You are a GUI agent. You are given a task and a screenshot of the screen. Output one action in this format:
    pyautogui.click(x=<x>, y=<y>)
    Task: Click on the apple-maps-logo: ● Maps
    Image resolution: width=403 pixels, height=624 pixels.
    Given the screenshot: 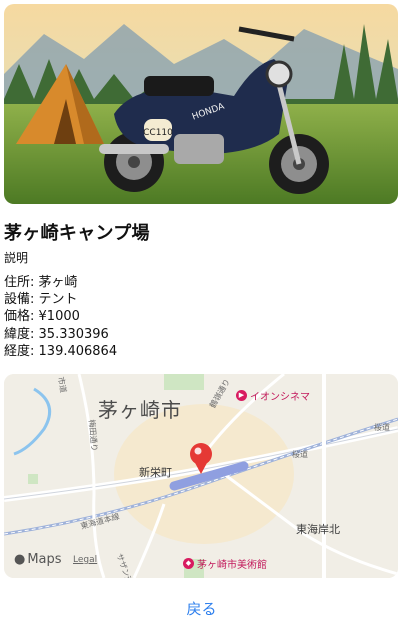 What is the action you would take?
    pyautogui.click(x=38, y=559)
    